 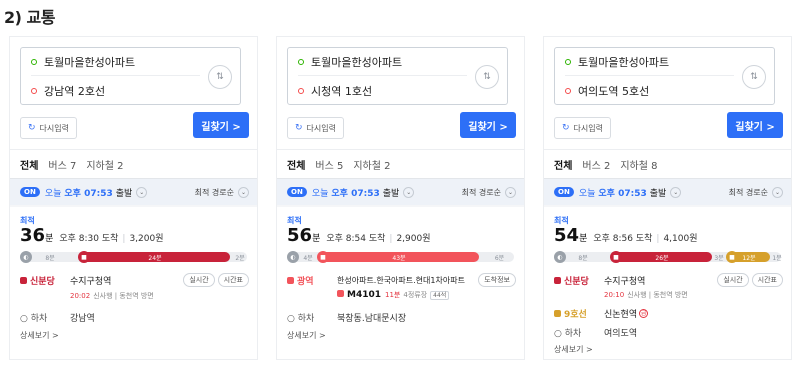 I want to click on time-bar: 8분 24분 ◐ ■ 2분, so click(x=133, y=257).